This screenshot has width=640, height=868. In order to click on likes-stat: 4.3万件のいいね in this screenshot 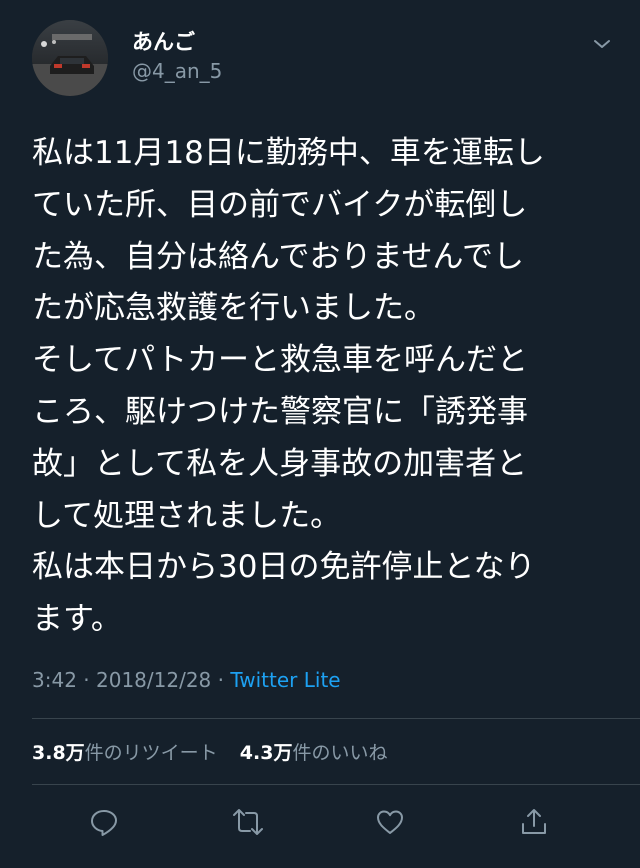, I will do `click(314, 753)`.